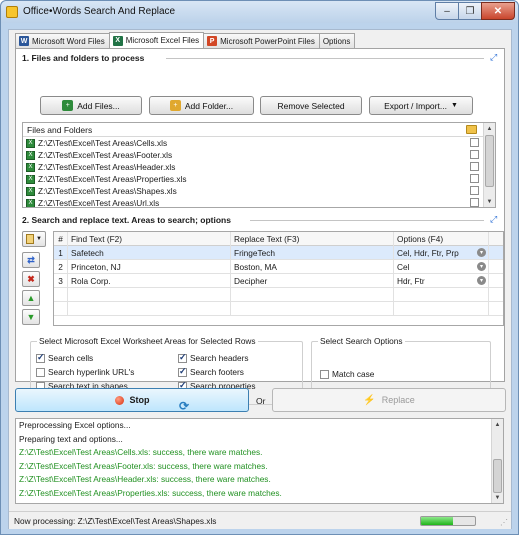 The height and width of the screenshot is (535, 519). What do you see at coordinates (103, 143) in the screenshot?
I see `file-path: Z:\Z\Test\Excel\Test Areas\Cells.xls` at bounding box center [103, 143].